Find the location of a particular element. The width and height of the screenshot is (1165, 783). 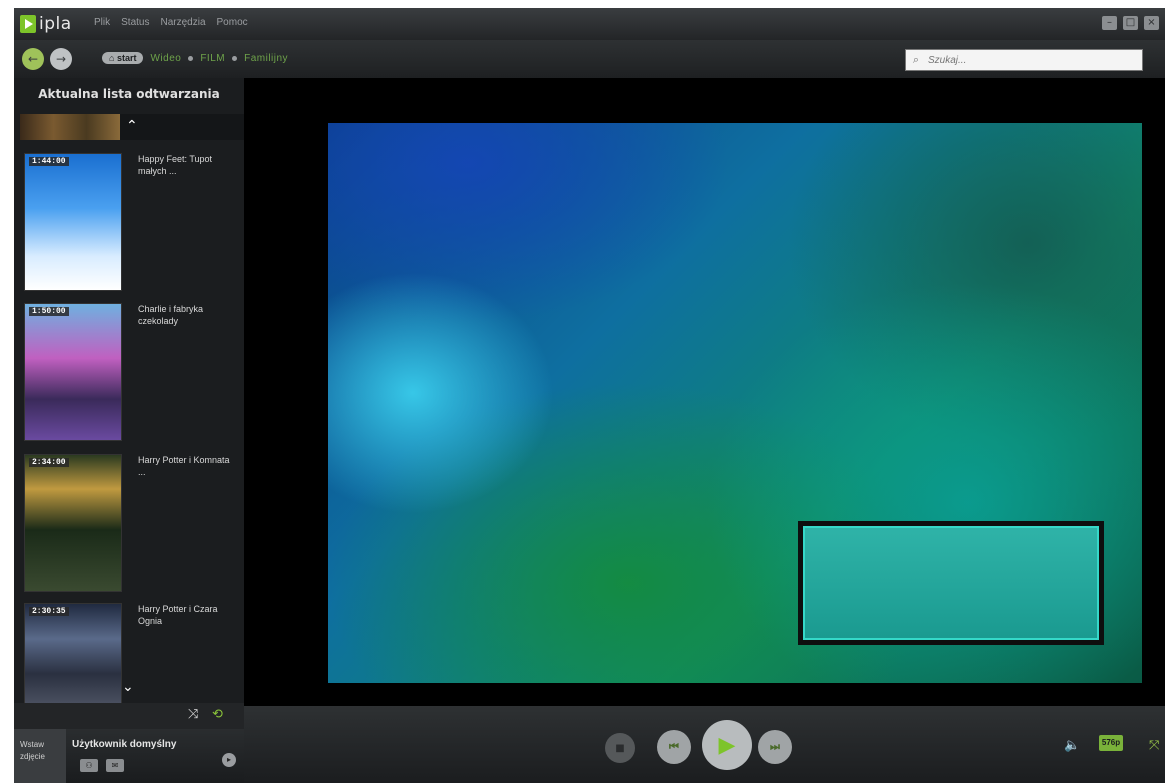

menu-narzedzia: Narzędzia is located at coordinates (182, 22).